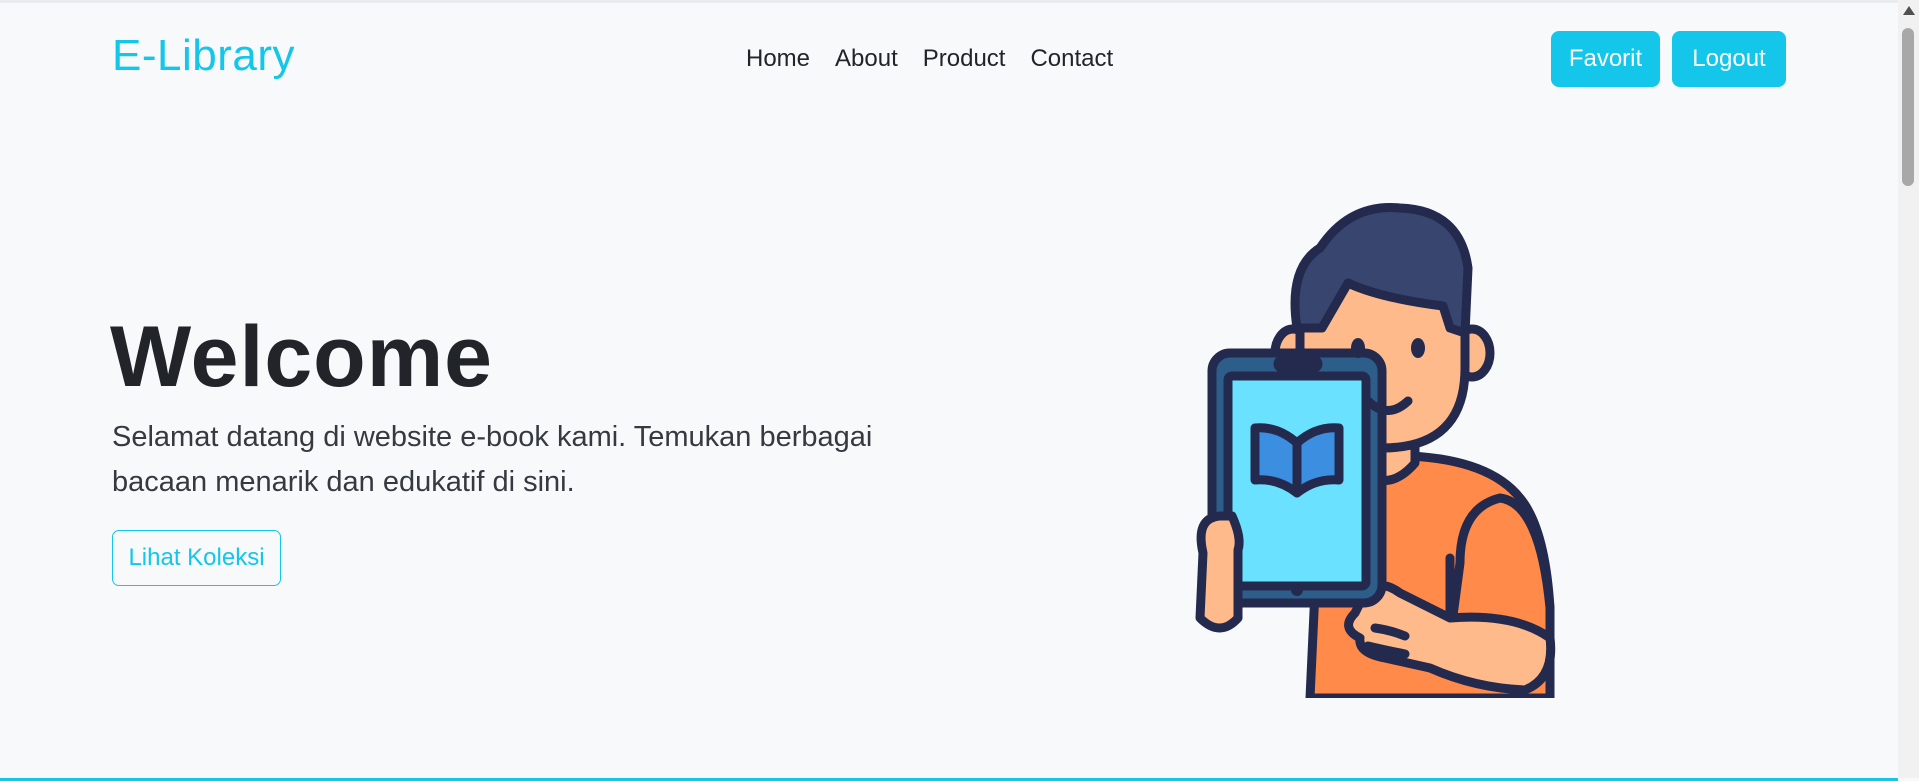  What do you see at coordinates (1375, 450) in the screenshot?
I see `boy-reading-ebook-illustration` at bounding box center [1375, 450].